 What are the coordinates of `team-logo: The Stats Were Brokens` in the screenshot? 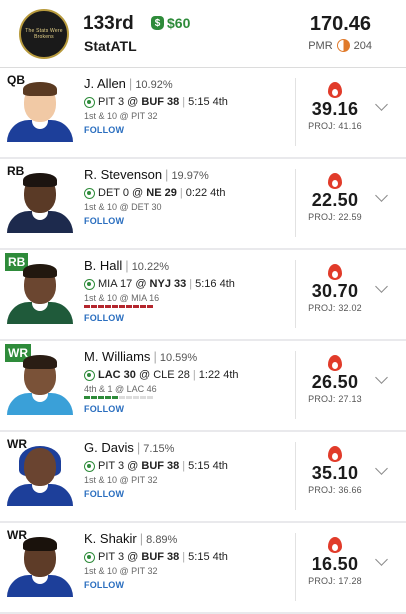 It's located at (44, 34).